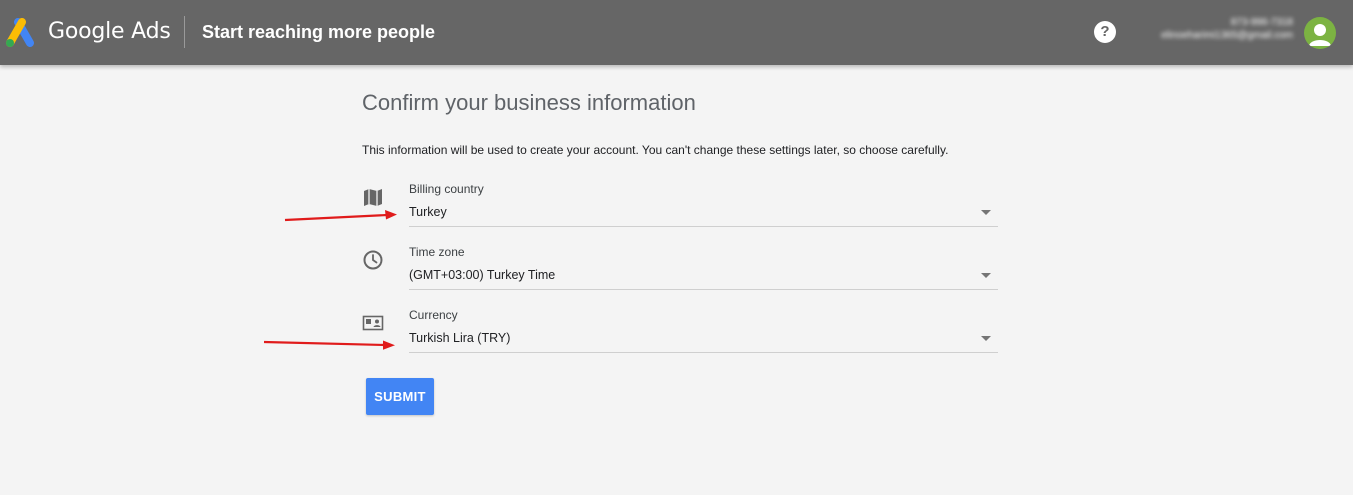  I want to click on header-divider, so click(184, 32).